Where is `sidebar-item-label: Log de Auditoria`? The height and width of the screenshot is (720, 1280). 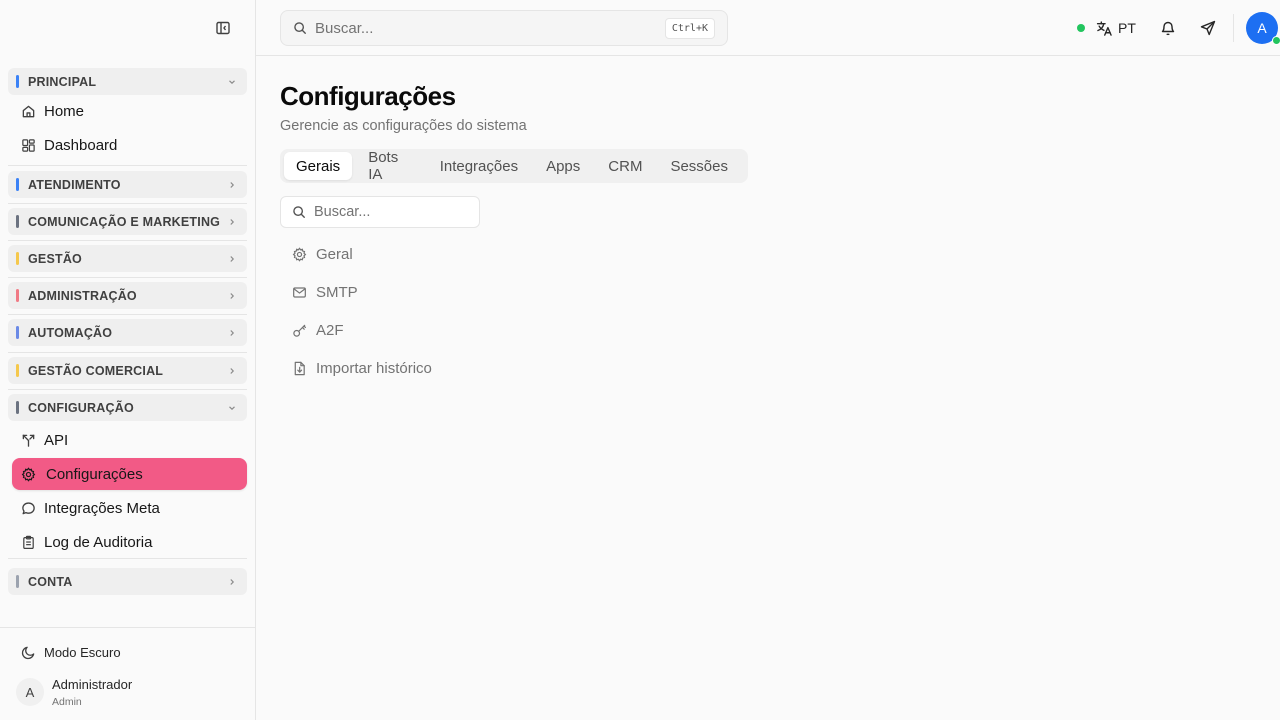
sidebar-item-label: Log de Auditoria is located at coordinates (98, 542).